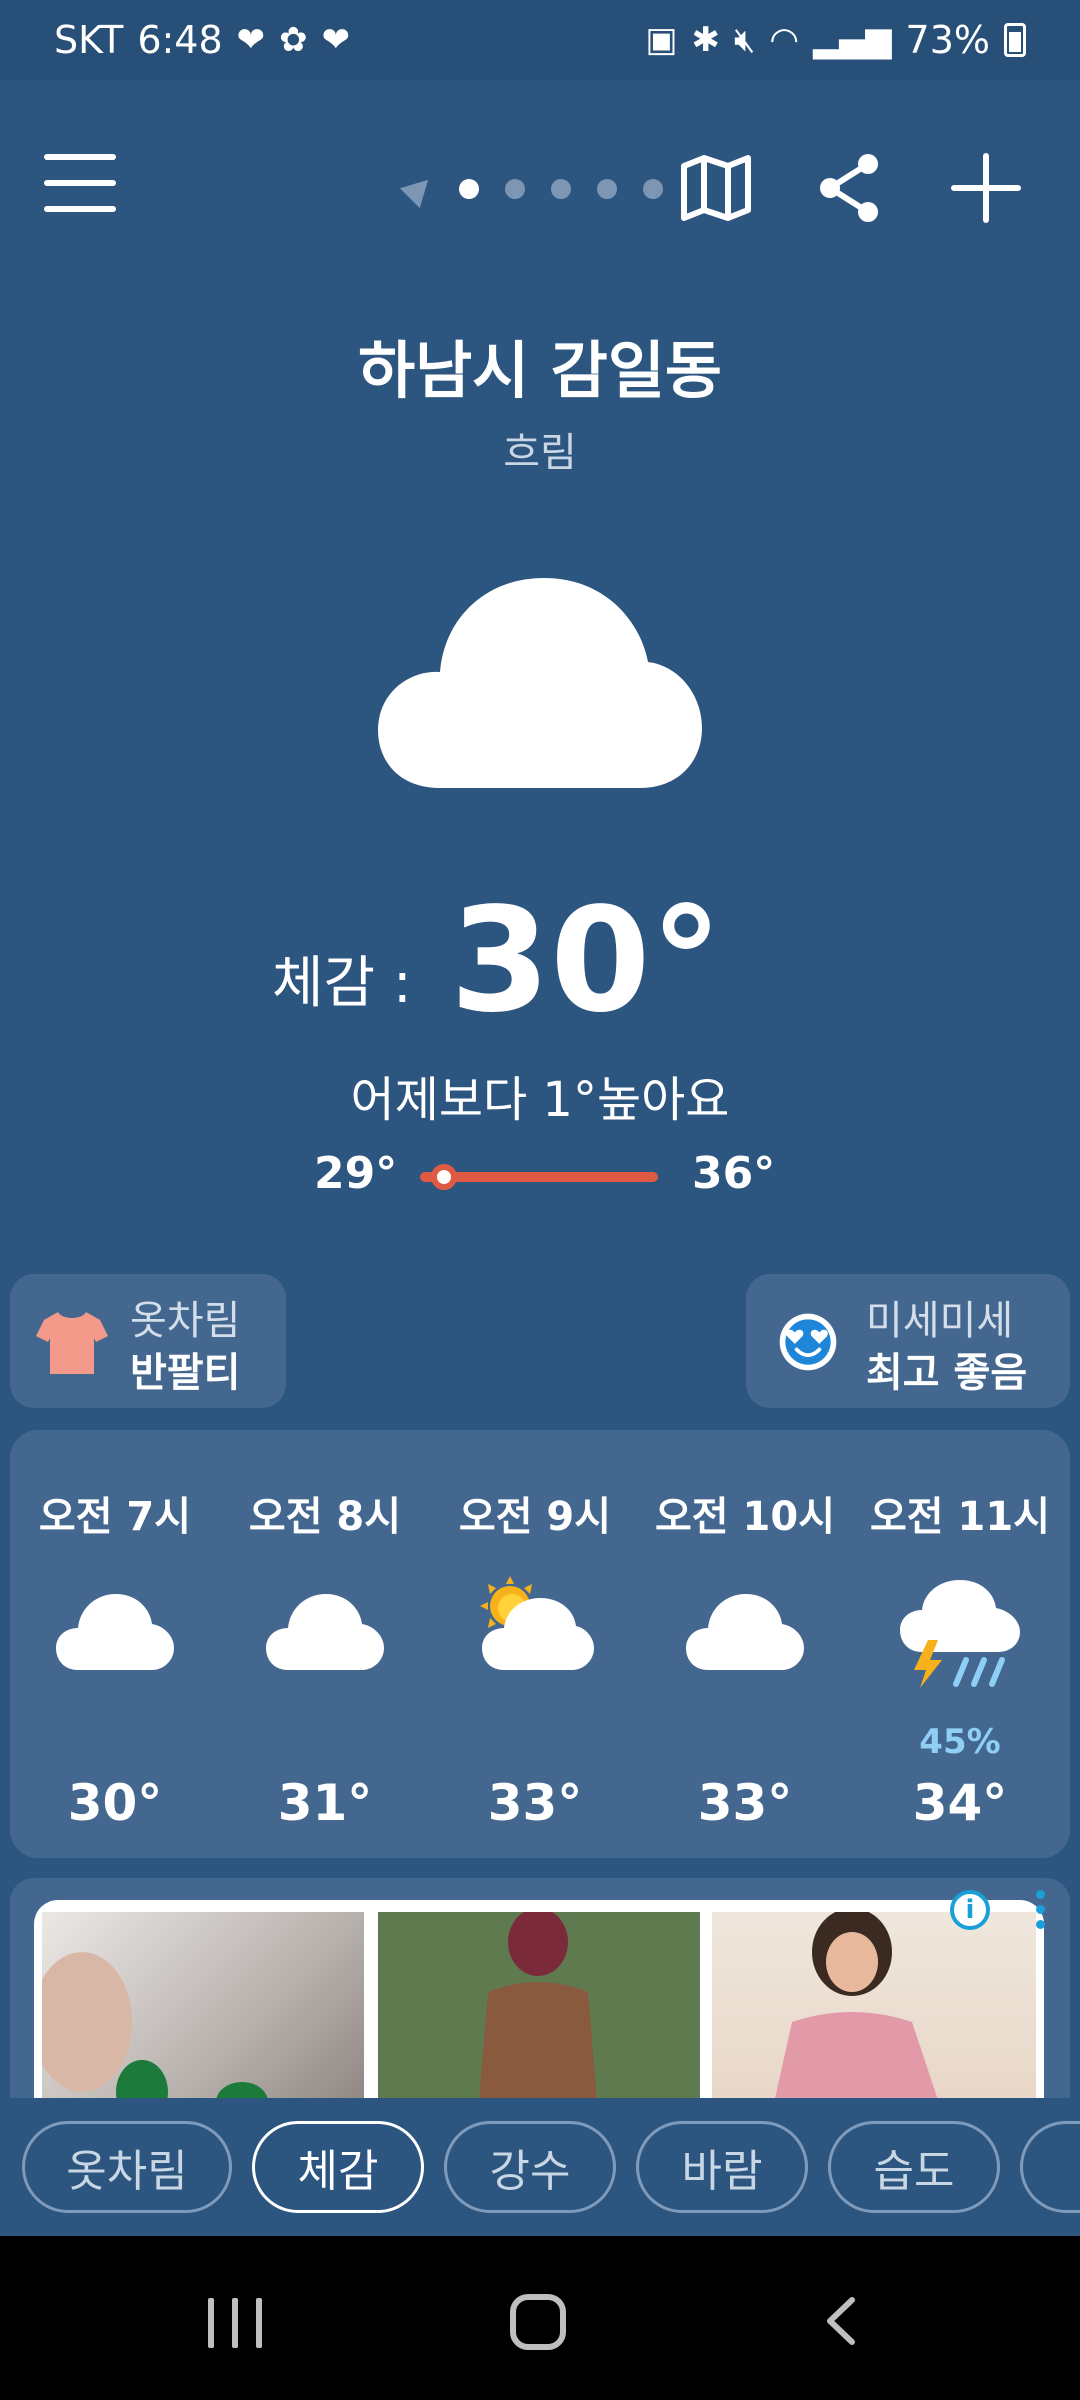 This screenshot has height=2400, width=1080. Describe the element at coordinates (419, 189) in the screenshot. I see `current-location-icon` at that location.